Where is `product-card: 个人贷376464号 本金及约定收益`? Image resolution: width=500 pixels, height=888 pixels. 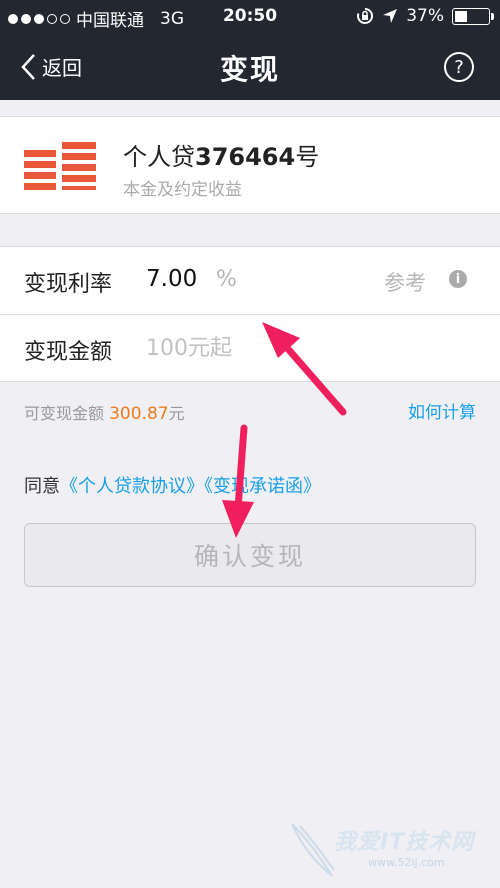
product-card: 个人贷376464号 本金及约定收益 is located at coordinates (250, 165).